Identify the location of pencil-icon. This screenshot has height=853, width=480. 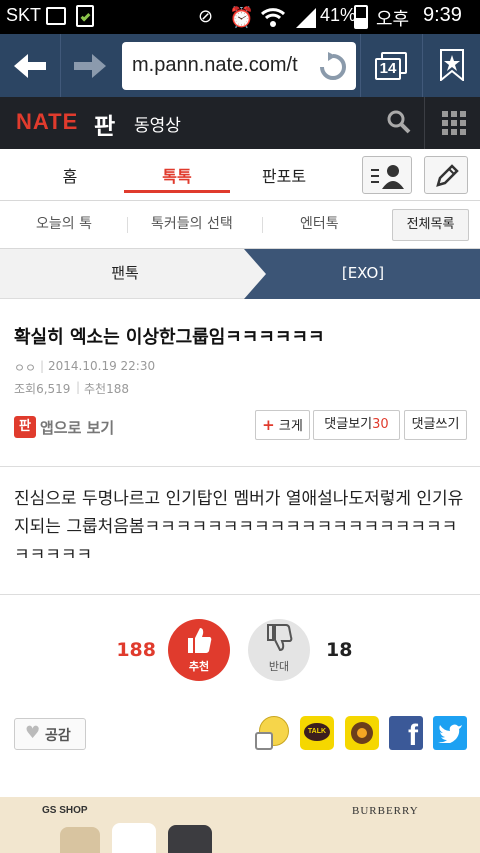
(447, 175).